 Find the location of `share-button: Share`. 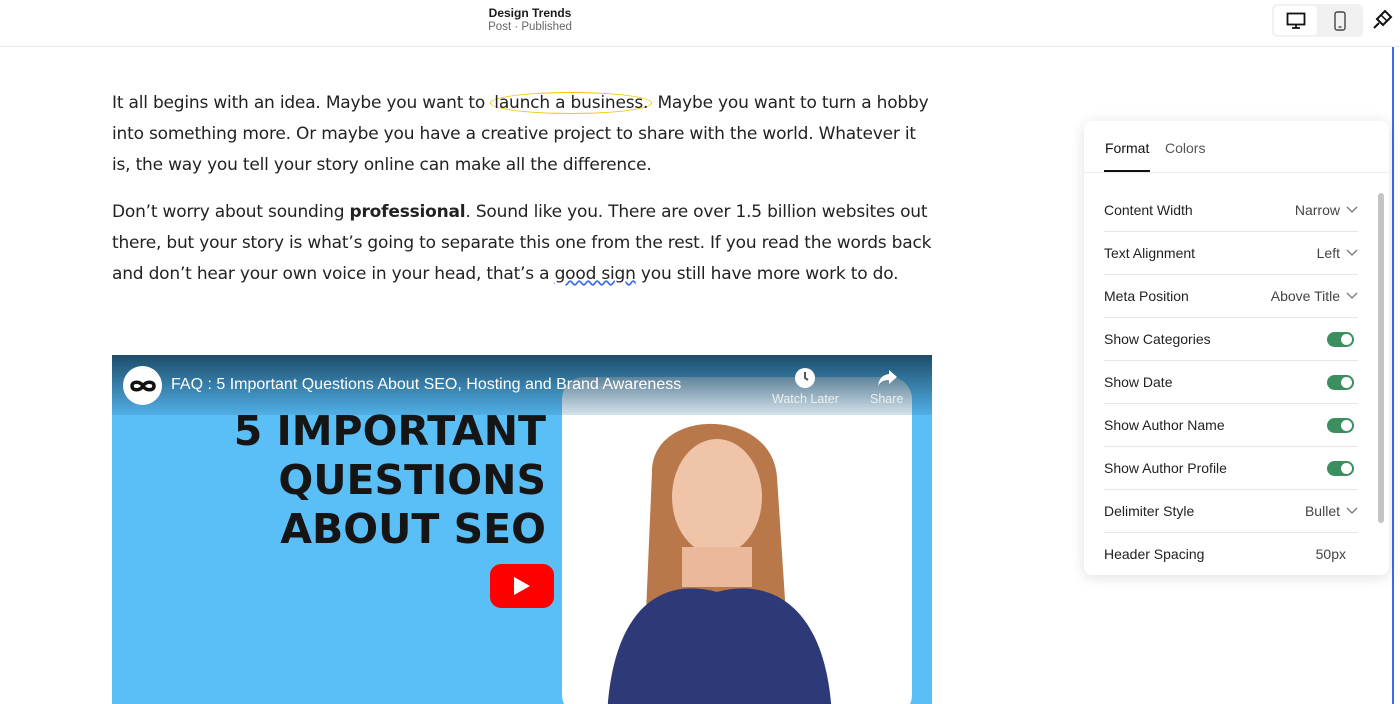

share-button: Share is located at coordinates (886, 386).